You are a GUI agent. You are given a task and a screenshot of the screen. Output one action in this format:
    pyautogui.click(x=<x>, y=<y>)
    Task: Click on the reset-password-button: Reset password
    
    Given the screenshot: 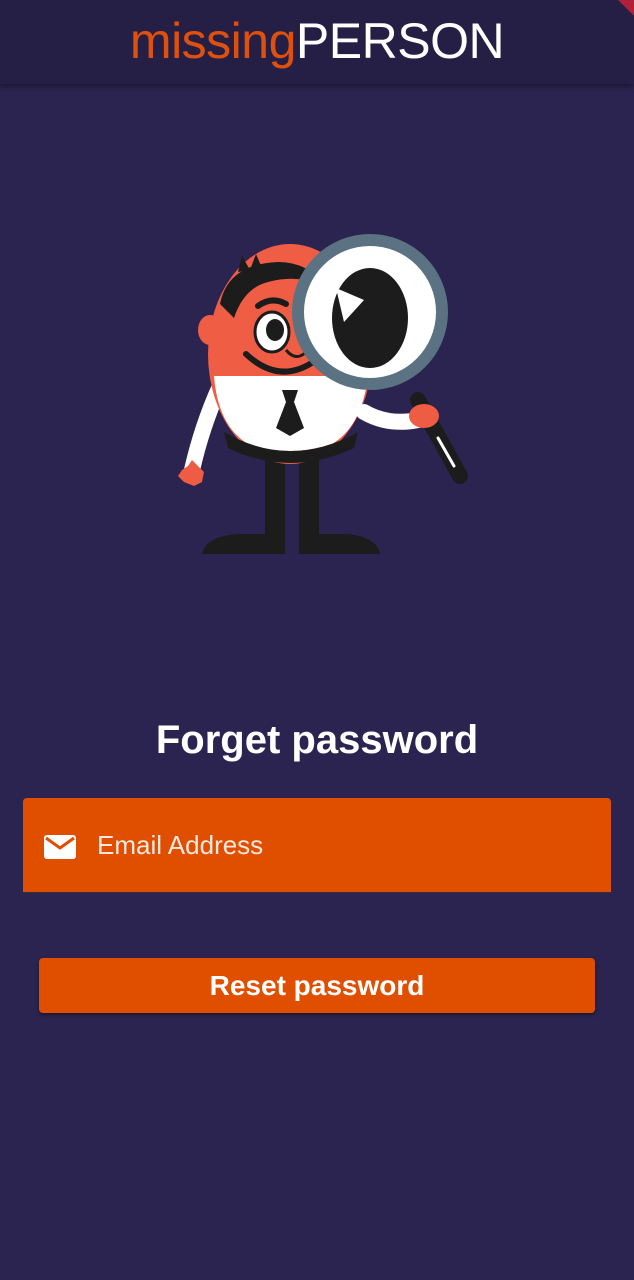 What is the action you would take?
    pyautogui.click(x=317, y=985)
    